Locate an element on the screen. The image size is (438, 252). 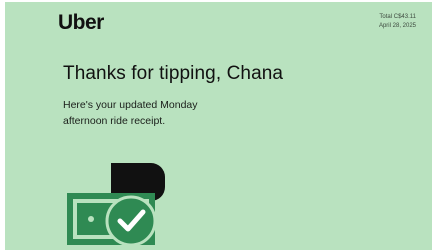
uber-logo: Uber is located at coordinates (81, 22).